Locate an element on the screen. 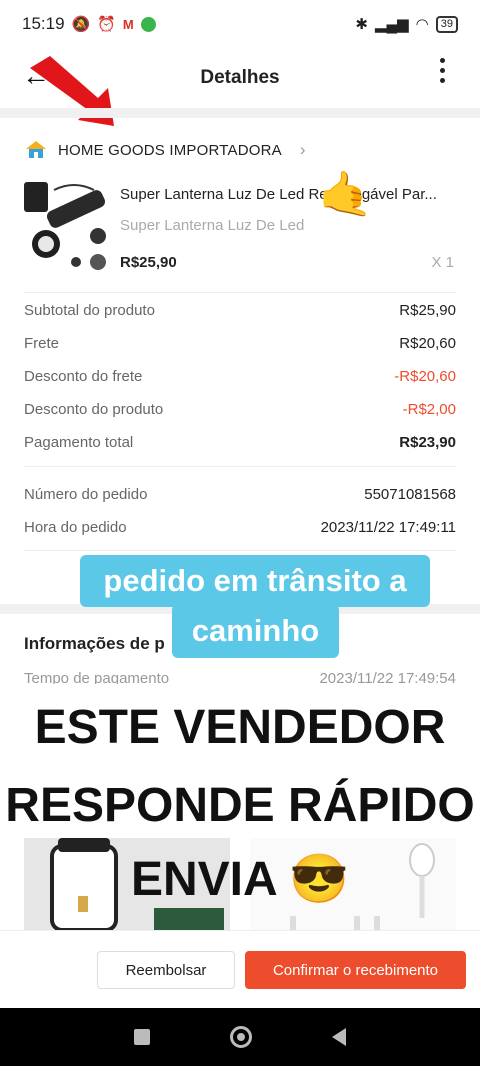 This screenshot has height=1066, width=480. confirm-receipt-button: Confirmar o recebimento is located at coordinates (355, 970).